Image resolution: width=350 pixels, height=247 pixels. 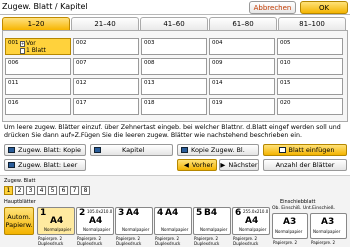 I want to click on insert-sheet-button: Blatt einfügen, so click(x=305, y=150).